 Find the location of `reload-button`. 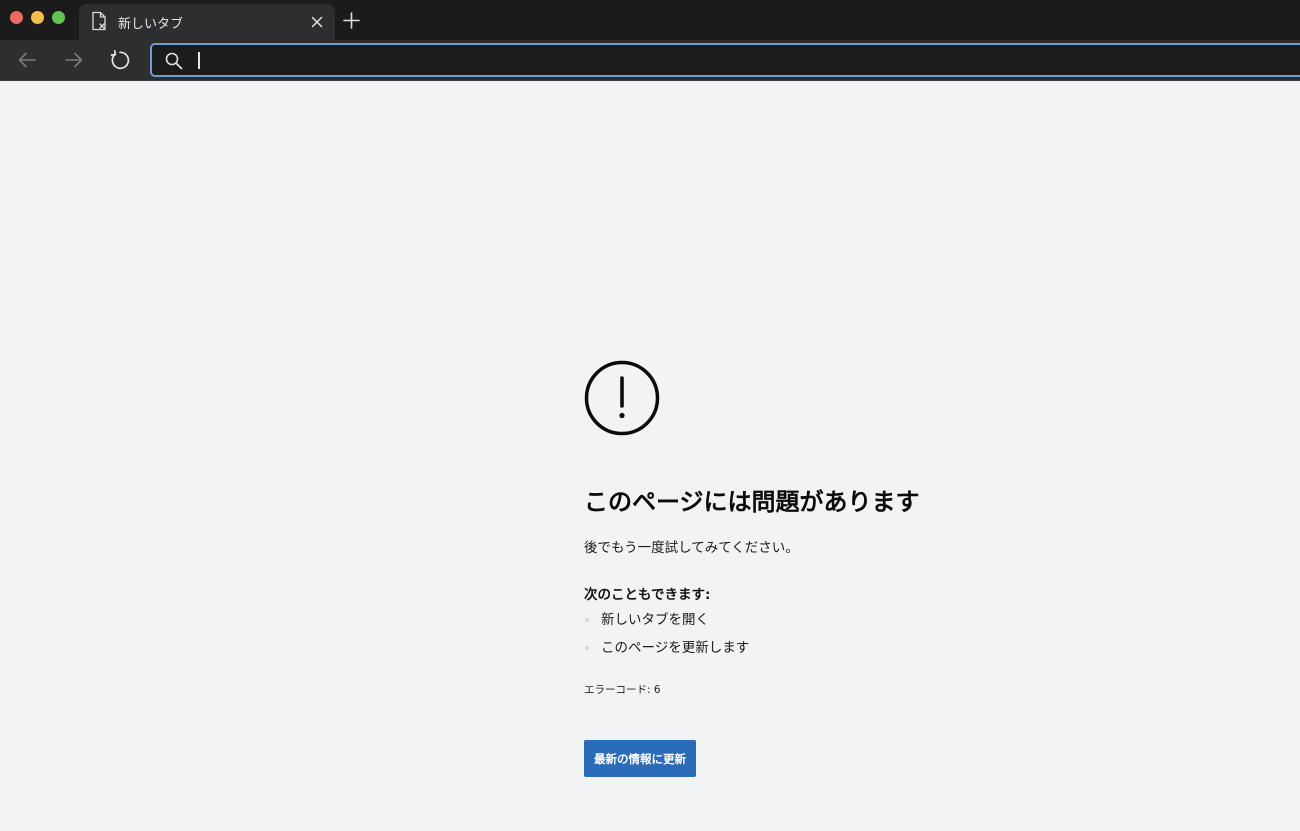

reload-button is located at coordinates (120, 60).